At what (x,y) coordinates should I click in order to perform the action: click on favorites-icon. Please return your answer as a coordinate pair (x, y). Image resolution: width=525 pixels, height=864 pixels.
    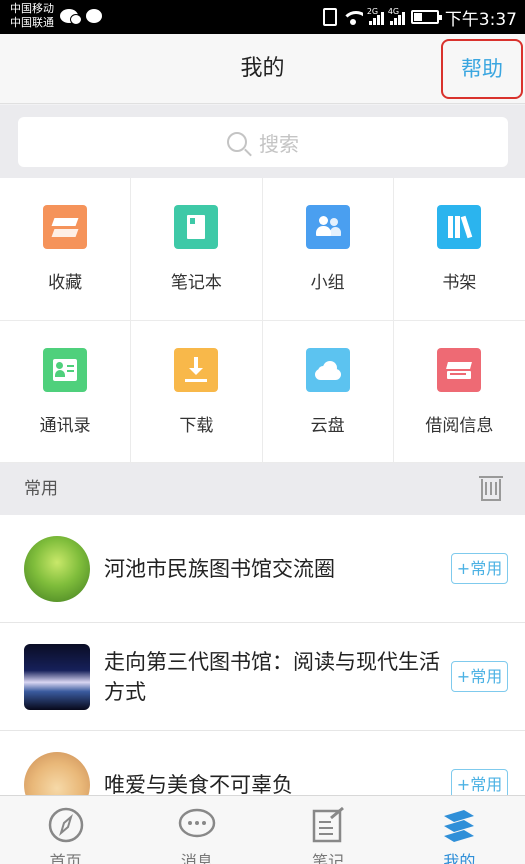
    Looking at the image, I should click on (65, 227).